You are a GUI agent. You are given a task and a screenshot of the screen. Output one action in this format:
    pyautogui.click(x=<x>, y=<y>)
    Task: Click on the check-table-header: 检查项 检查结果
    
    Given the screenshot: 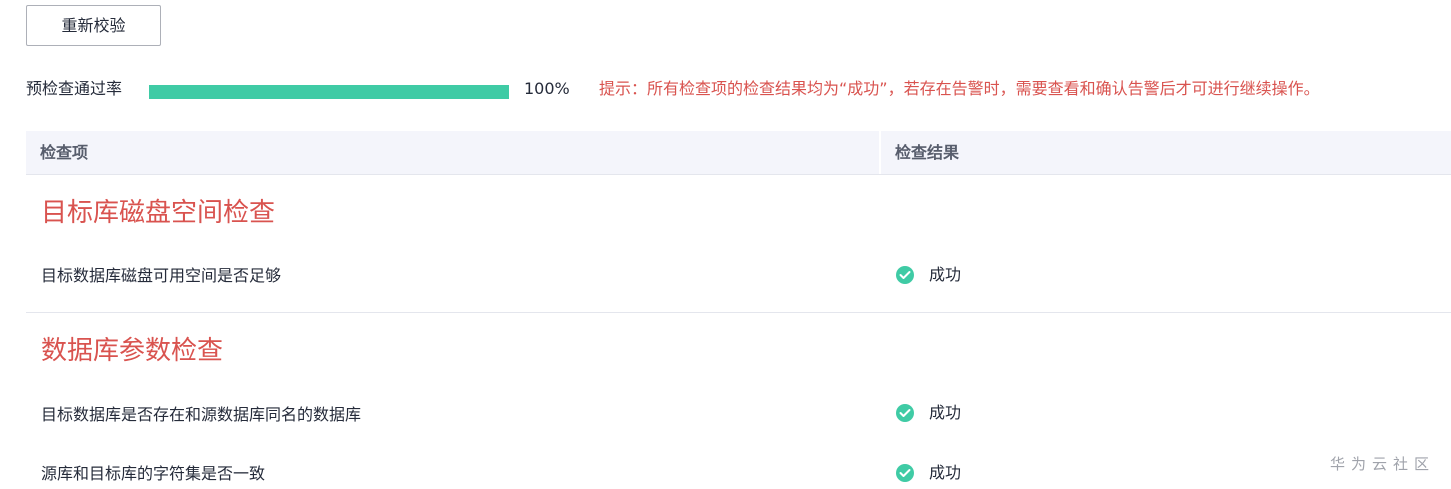 What is the action you would take?
    pyautogui.click(x=738, y=153)
    